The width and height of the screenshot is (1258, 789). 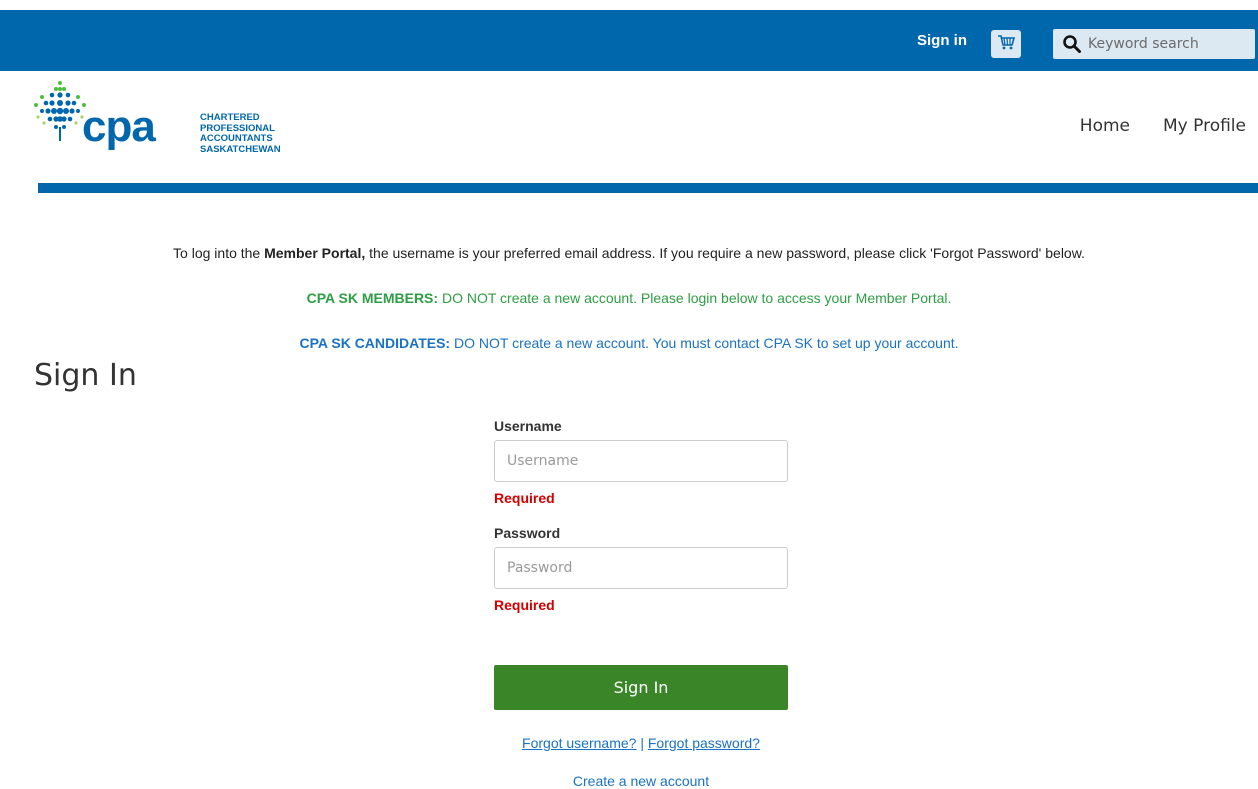 I want to click on keyword-search, so click(x=1154, y=44).